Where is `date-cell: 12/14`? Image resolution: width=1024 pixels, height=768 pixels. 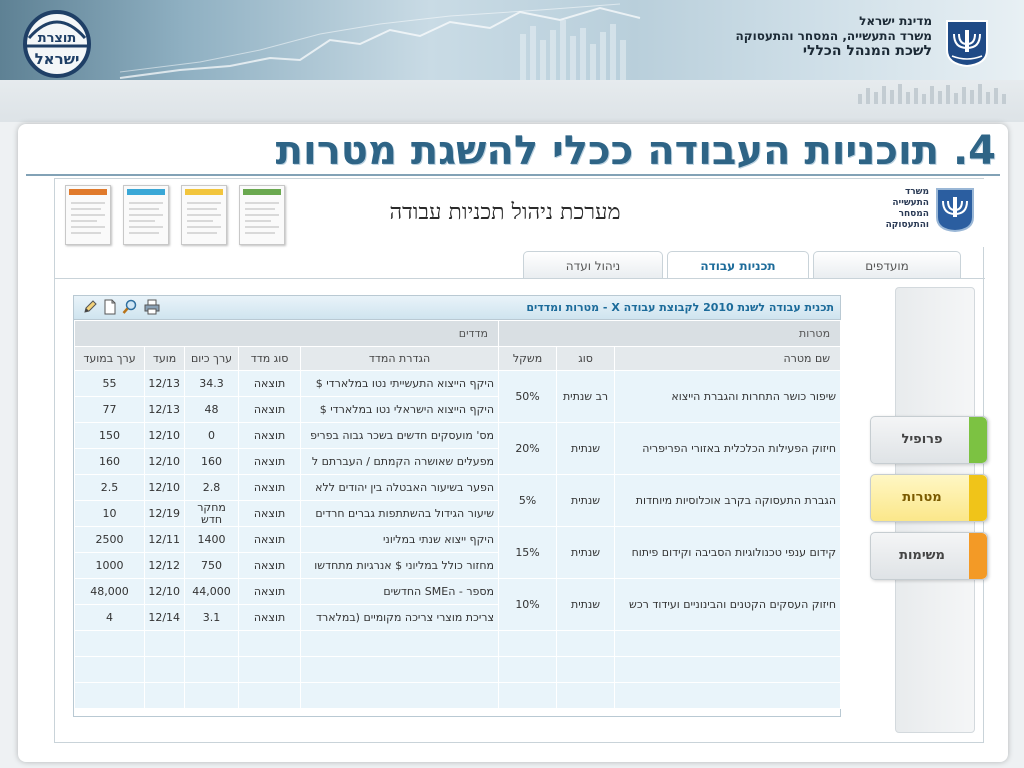 date-cell: 12/14 is located at coordinates (165, 617).